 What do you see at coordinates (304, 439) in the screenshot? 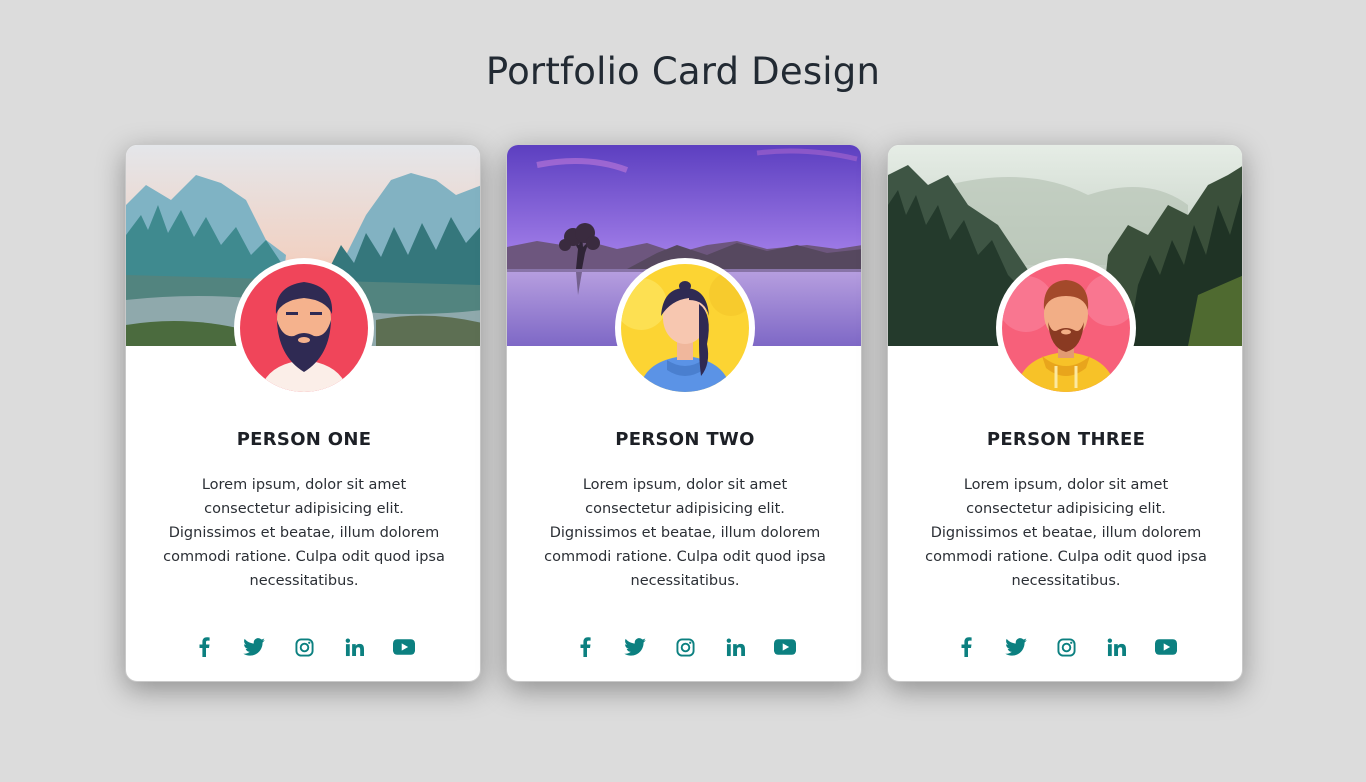
I see `person-name: PERSON ONE` at bounding box center [304, 439].